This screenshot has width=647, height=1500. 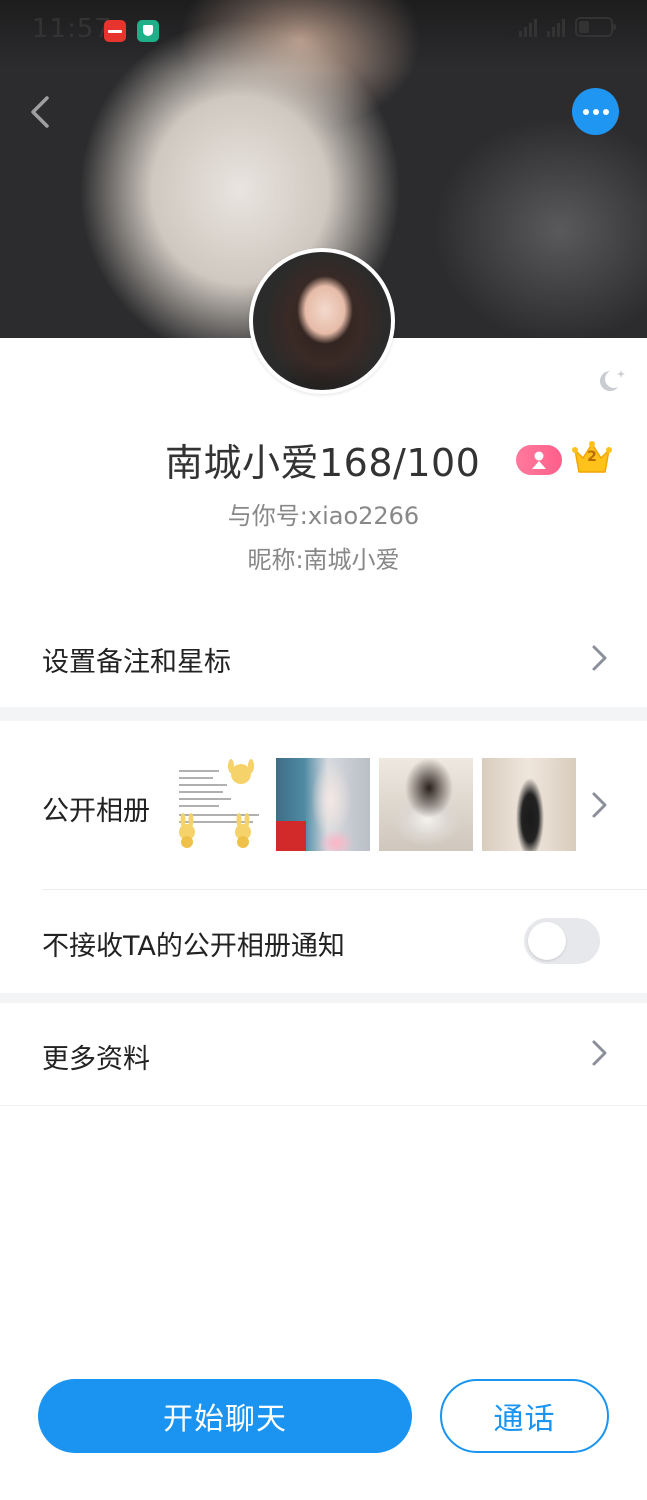 What do you see at coordinates (323, 658) in the screenshot?
I see `set-remark-row: 设置备注和星标` at bounding box center [323, 658].